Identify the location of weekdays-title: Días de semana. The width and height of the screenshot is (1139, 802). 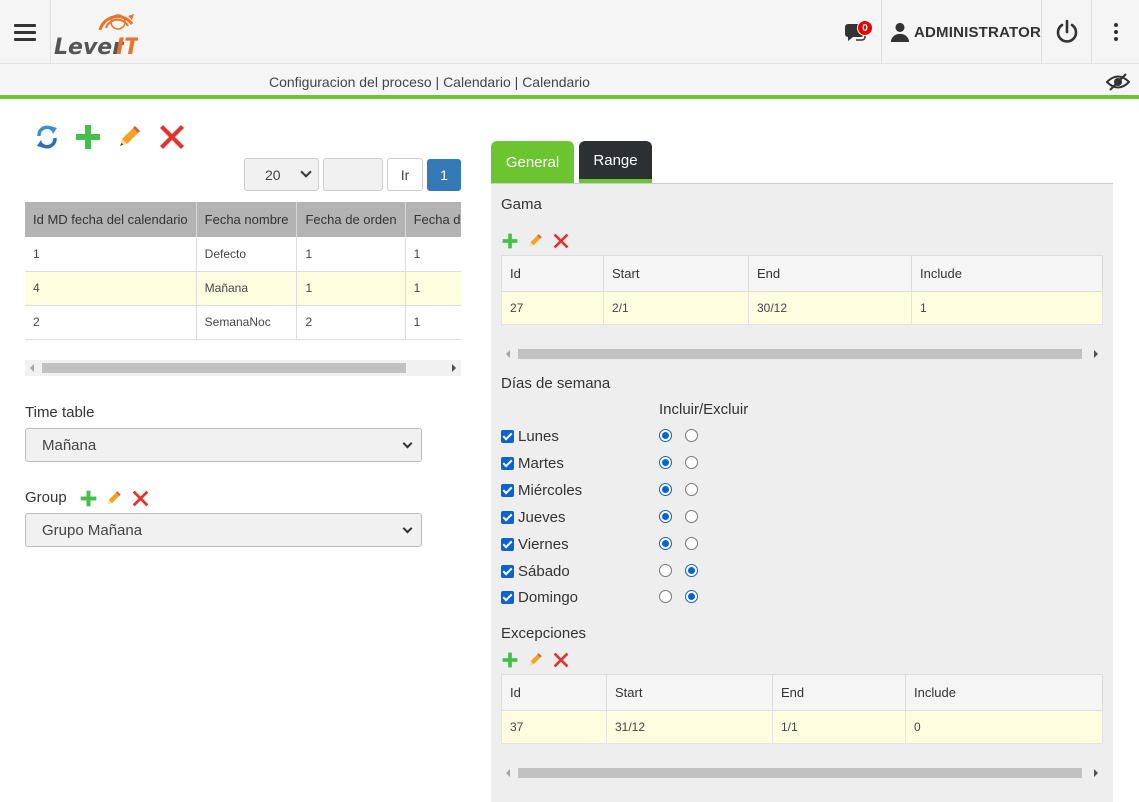
(556, 383).